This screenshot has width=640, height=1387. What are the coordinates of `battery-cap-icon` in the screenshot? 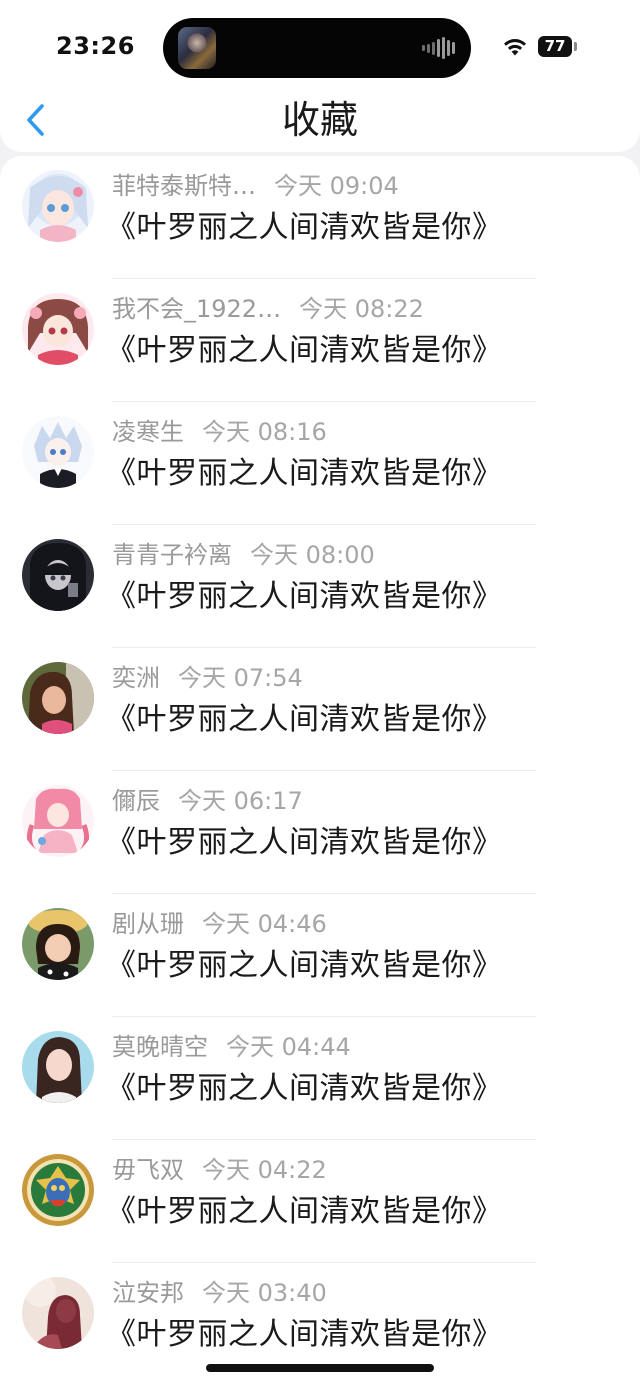 It's located at (575, 46).